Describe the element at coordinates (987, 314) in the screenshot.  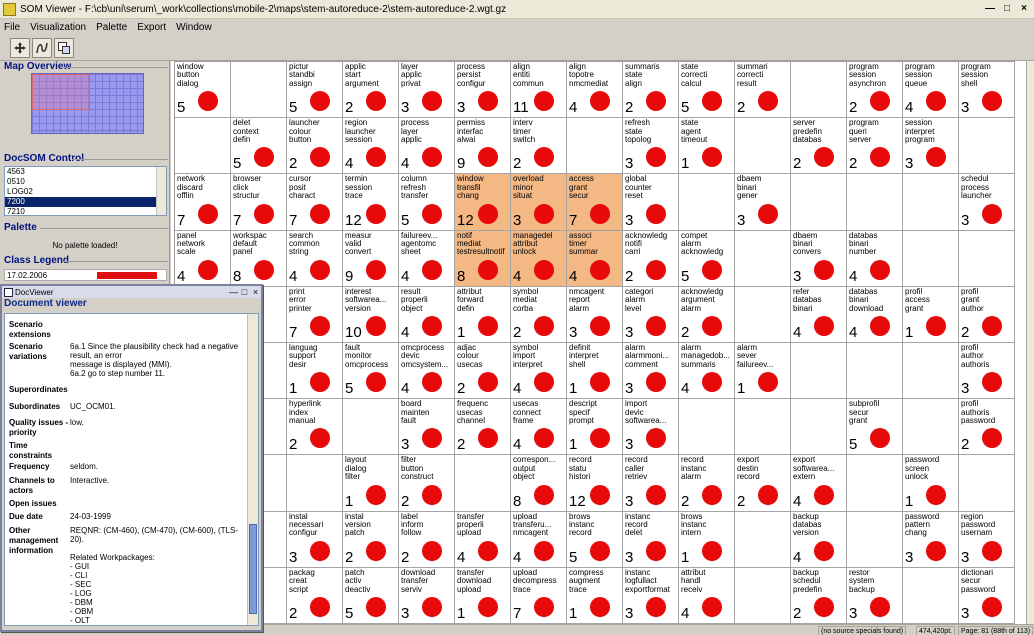
I see `map-cell: profil grant author 2` at that location.